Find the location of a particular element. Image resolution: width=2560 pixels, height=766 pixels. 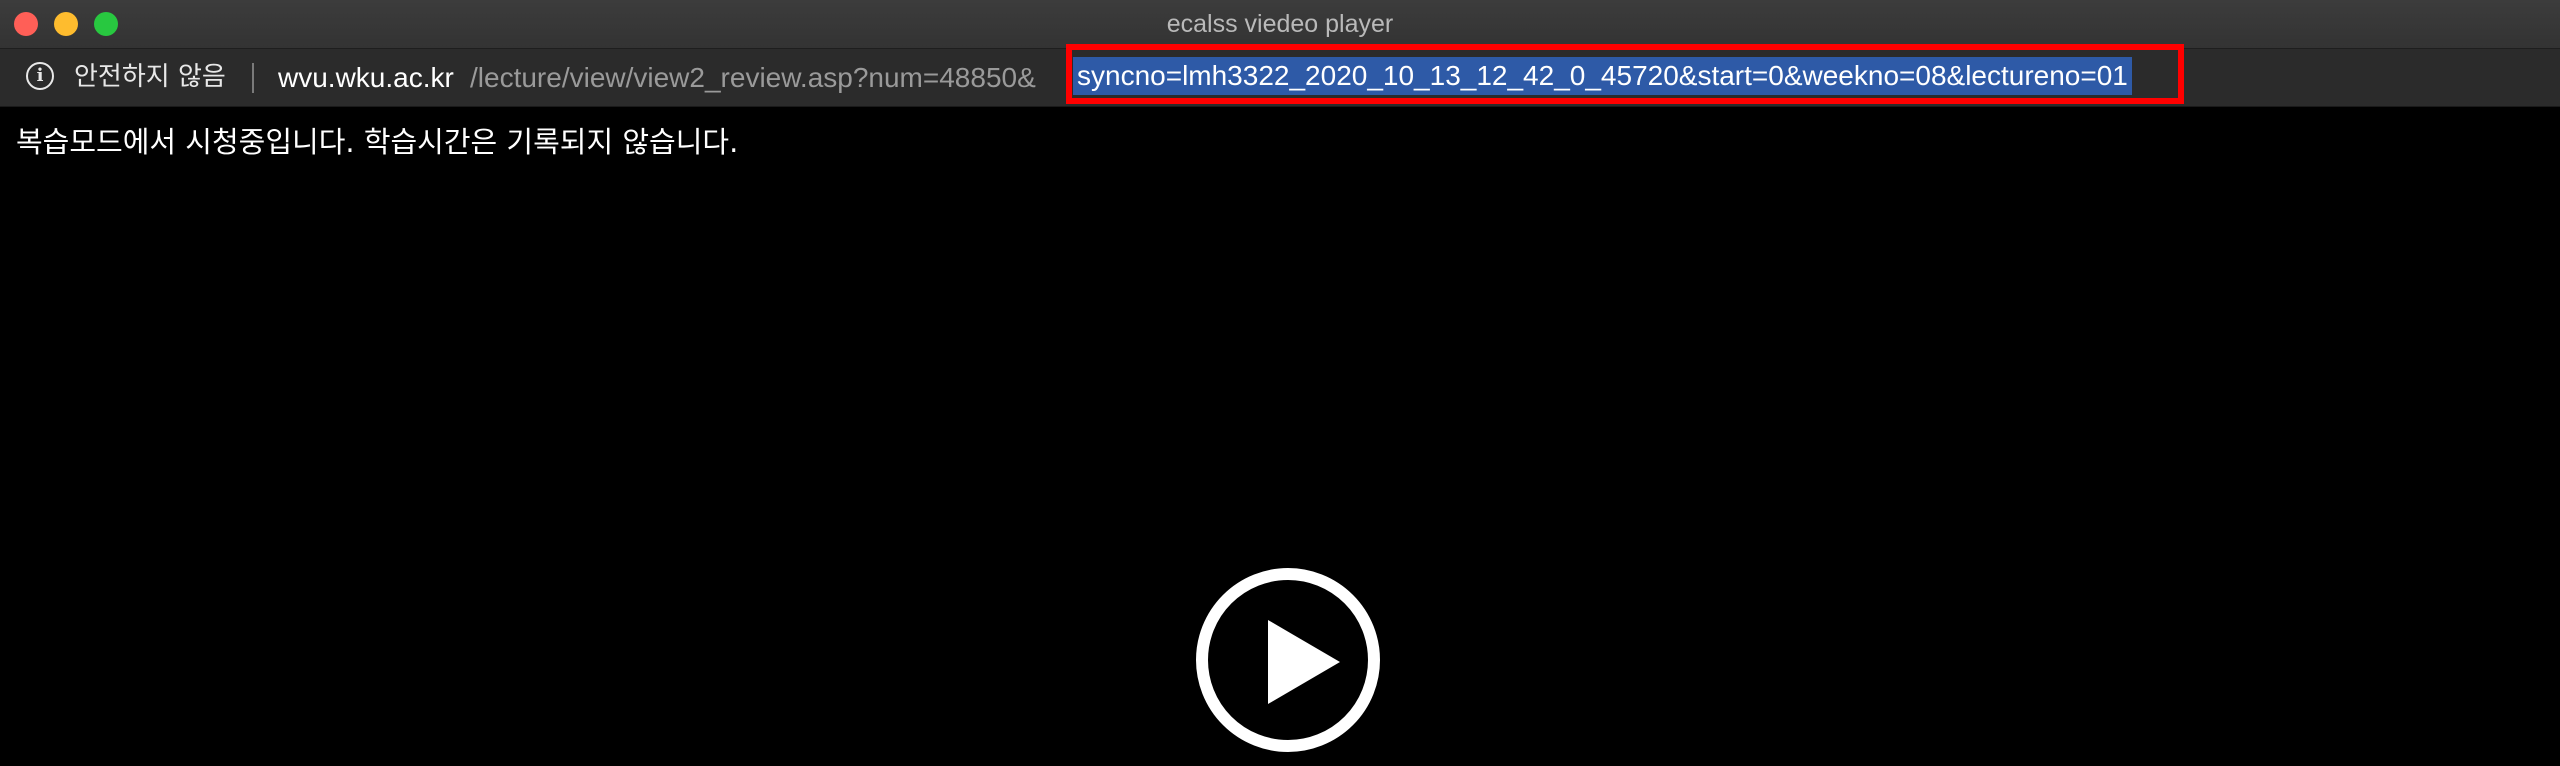

window-title: ecalss viedeo player is located at coordinates (1280, 24).